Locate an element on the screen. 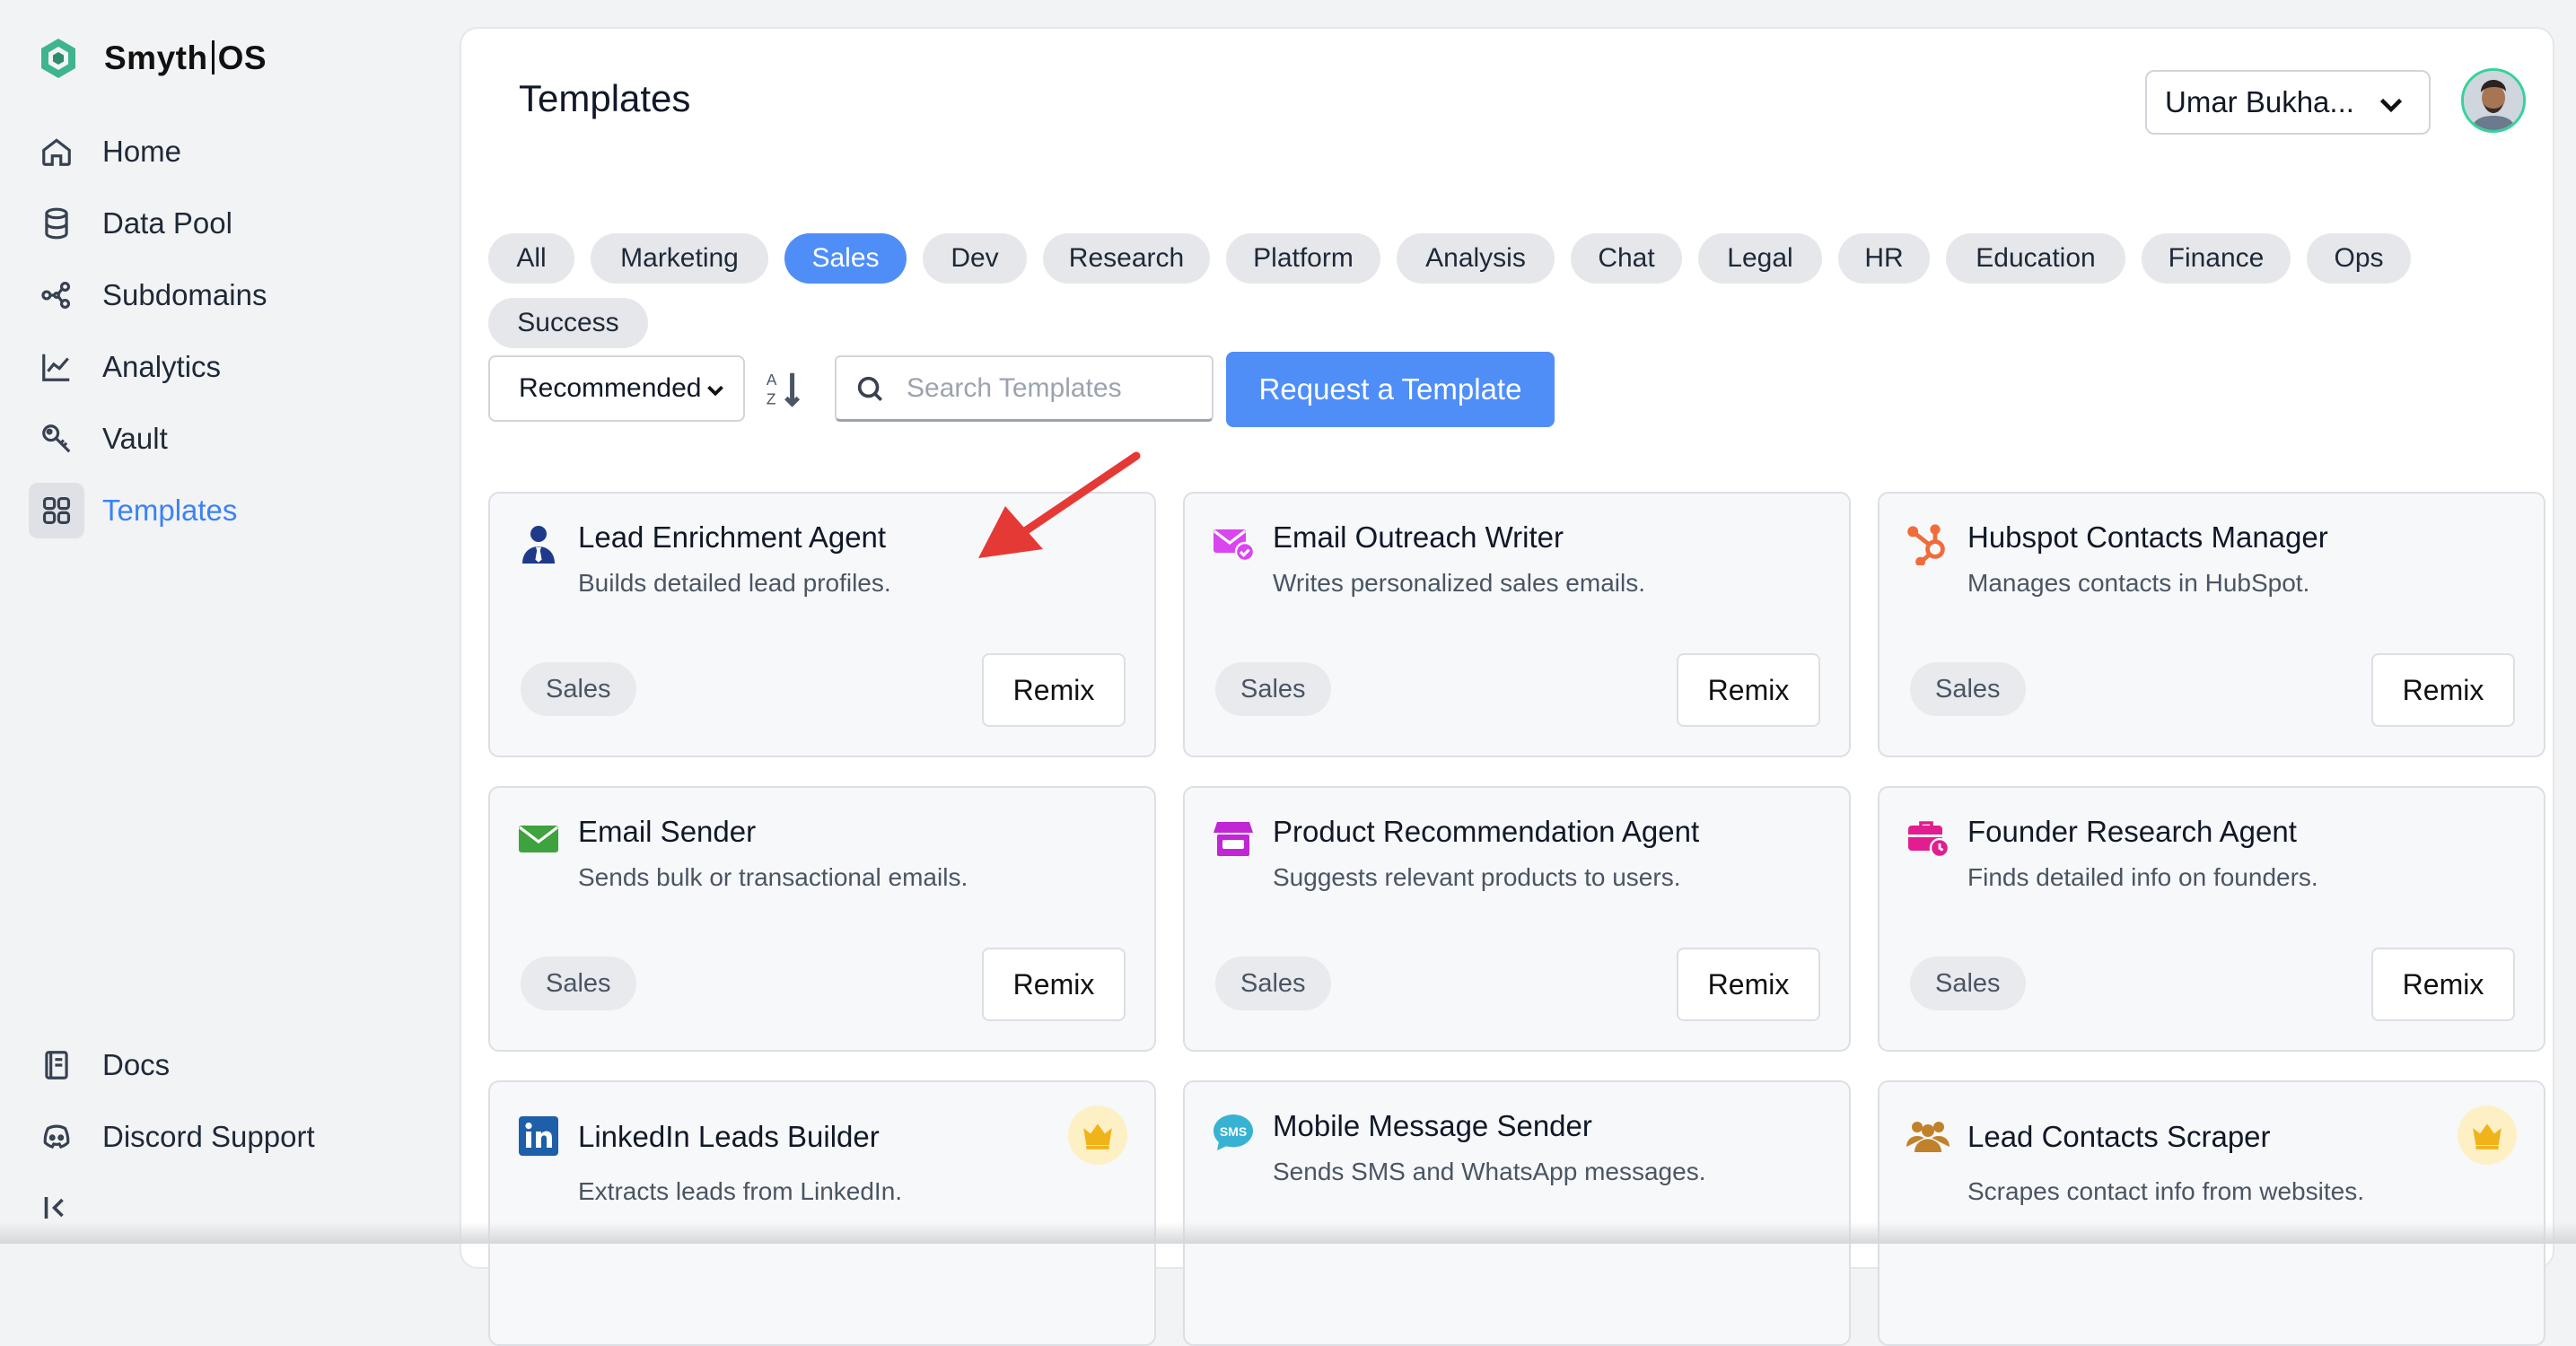  smythos-logo-icon is located at coordinates (58, 59).